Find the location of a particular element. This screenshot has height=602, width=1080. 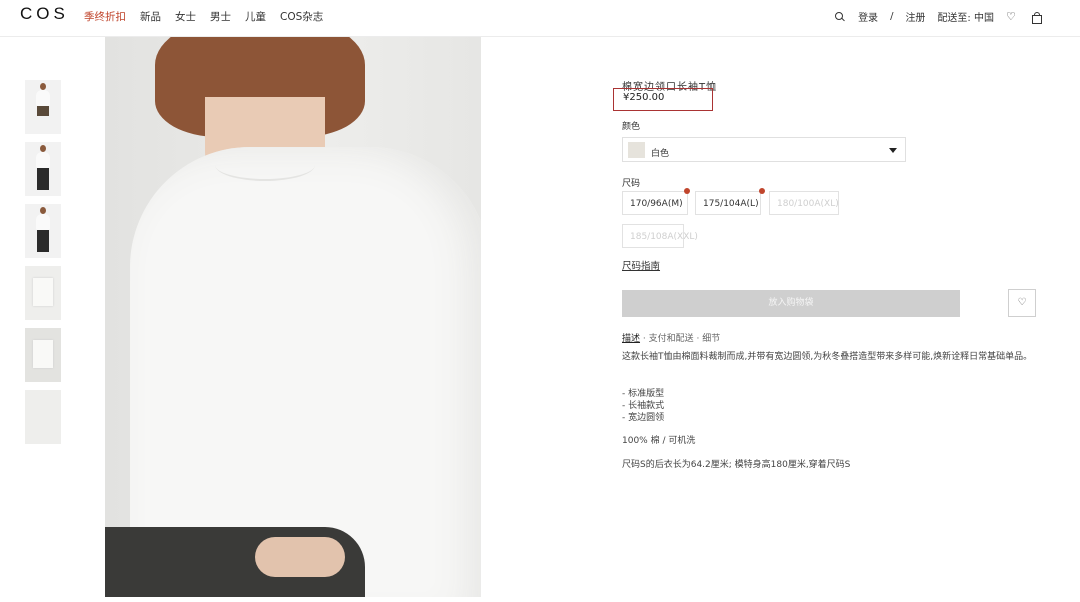

product-price: ¥250.00 is located at coordinates (663, 99).